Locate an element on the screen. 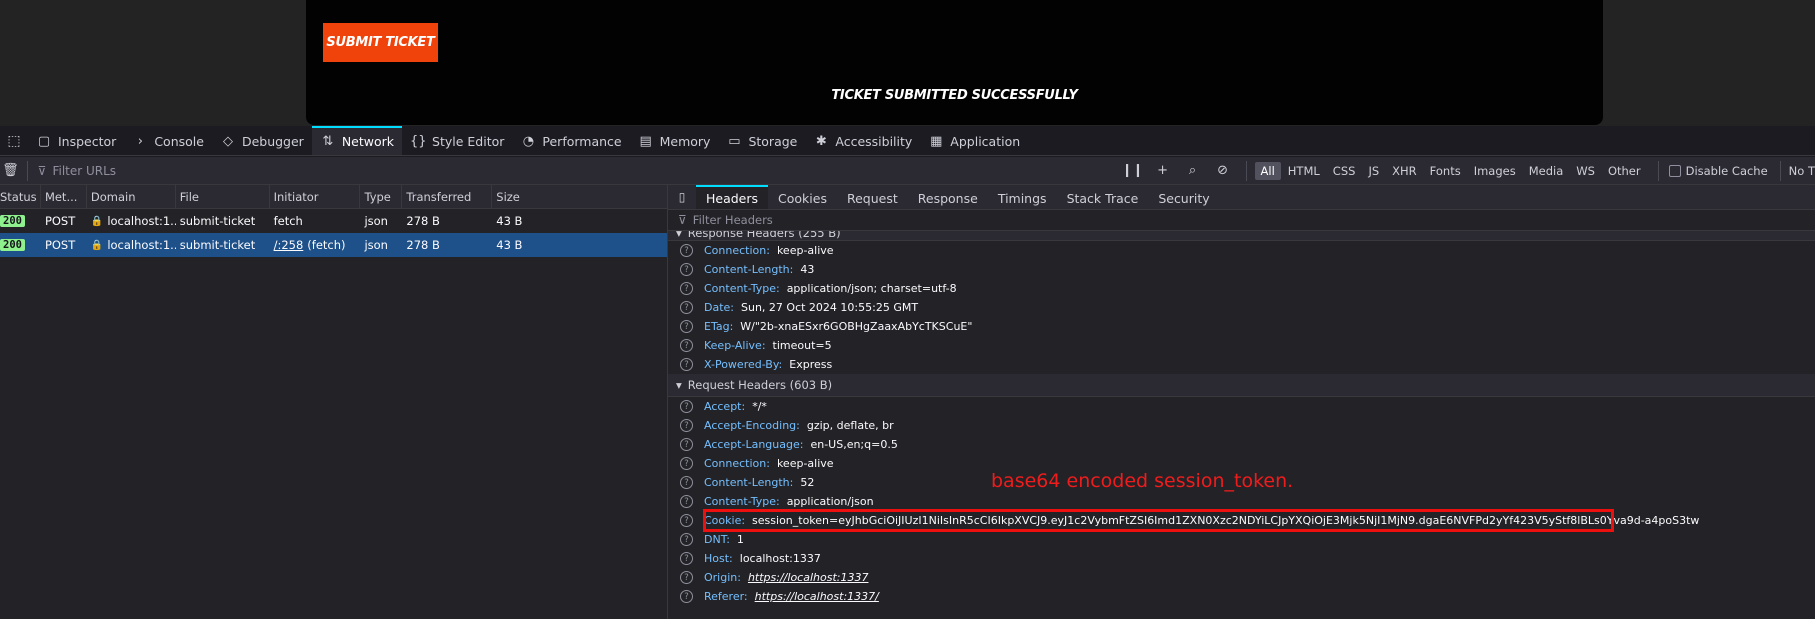 This screenshot has width=1815, height=619. filter-images: Images is located at coordinates (1495, 171).